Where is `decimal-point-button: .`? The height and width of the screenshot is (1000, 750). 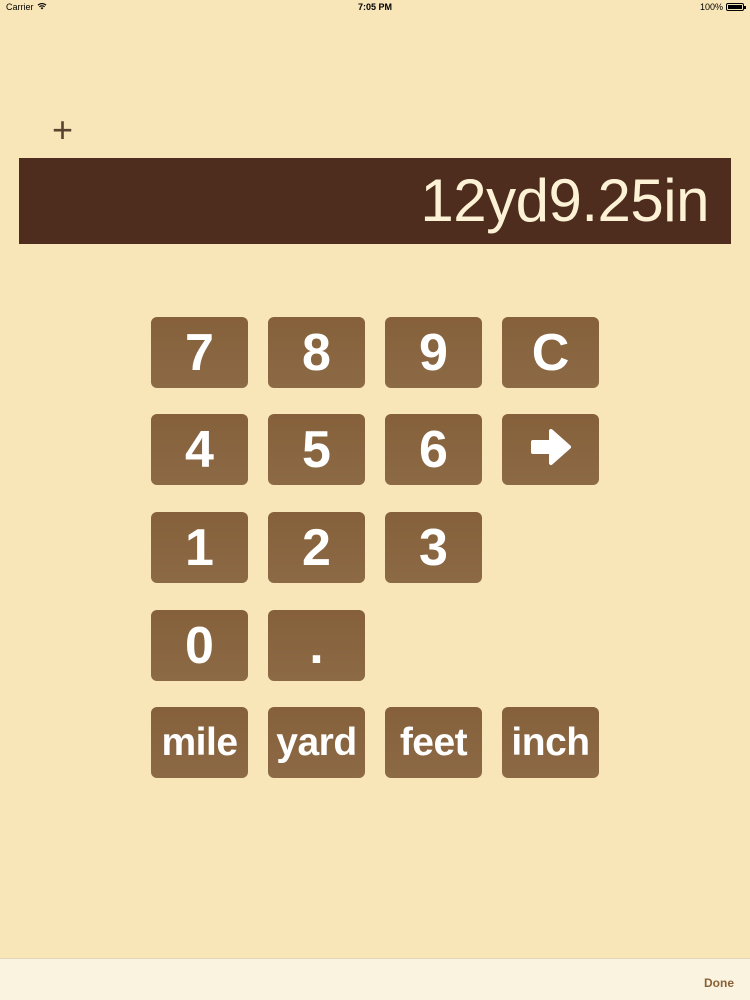
decimal-point-button: . is located at coordinates (316, 645).